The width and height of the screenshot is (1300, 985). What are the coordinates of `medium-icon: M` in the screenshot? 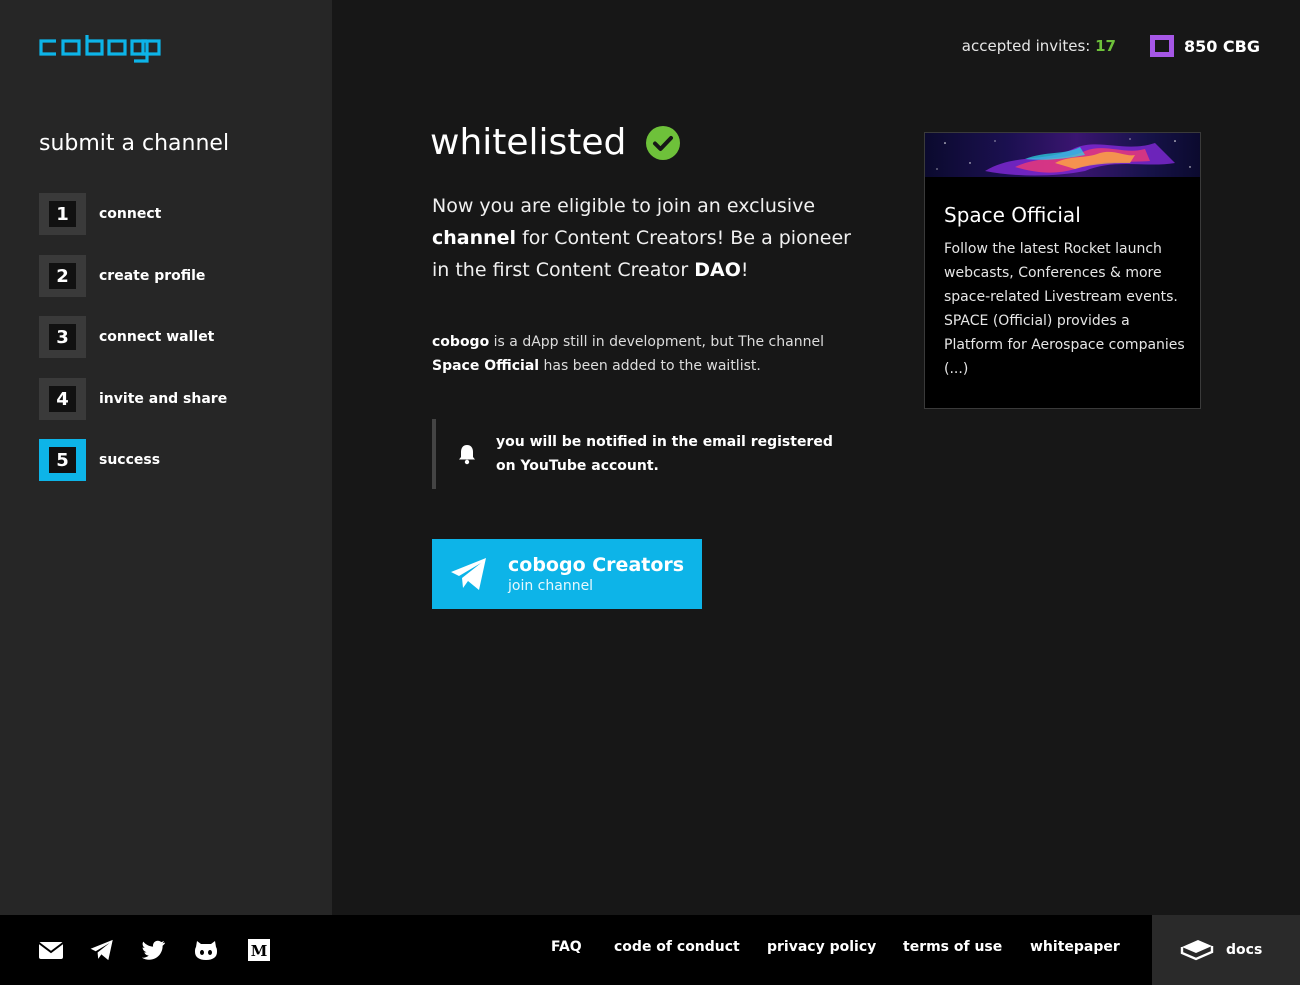 It's located at (259, 950).